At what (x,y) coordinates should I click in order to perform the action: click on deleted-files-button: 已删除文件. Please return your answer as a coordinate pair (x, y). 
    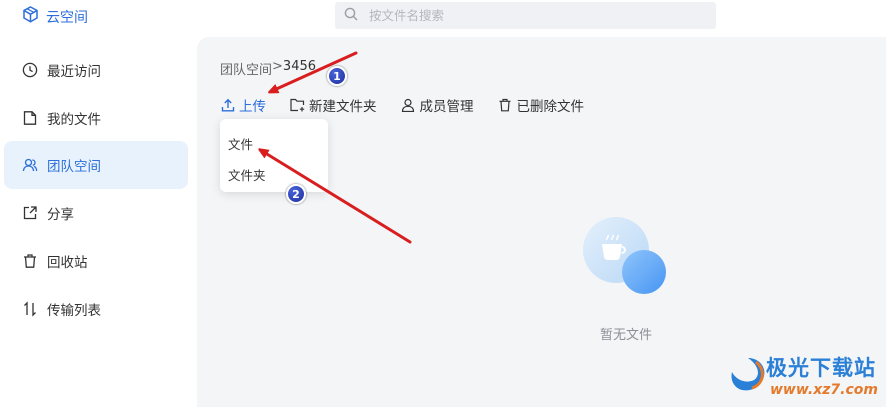
    Looking at the image, I should click on (541, 105).